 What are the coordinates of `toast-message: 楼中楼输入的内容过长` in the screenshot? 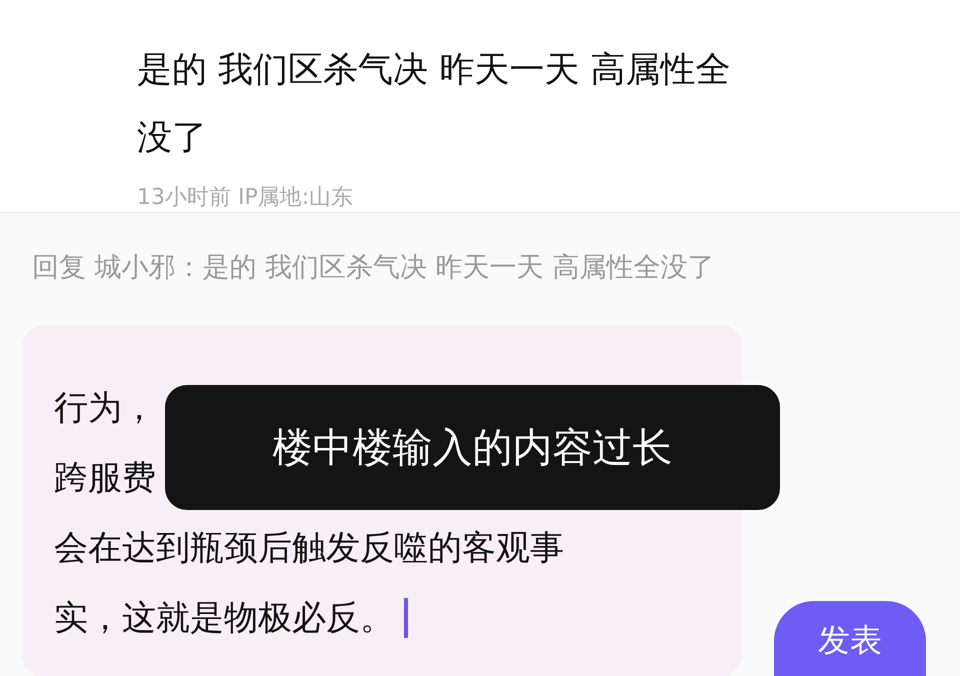 It's located at (472, 447).